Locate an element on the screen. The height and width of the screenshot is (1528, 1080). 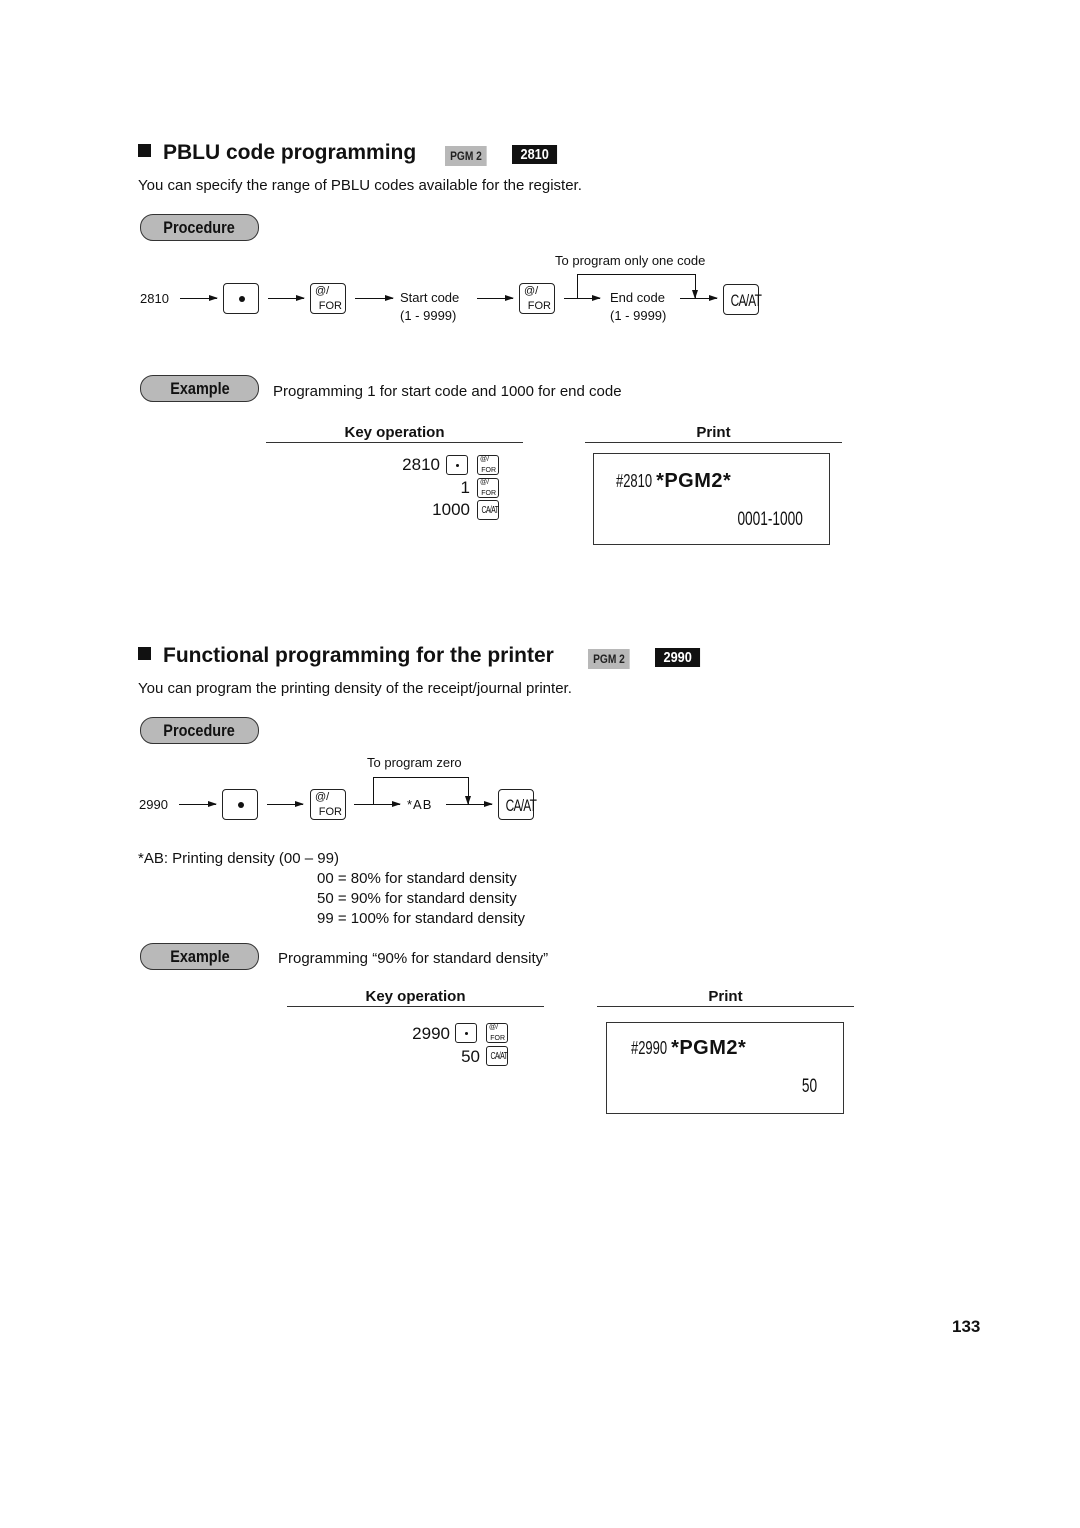
keyop-number: 1000 is located at coordinates (451, 509).